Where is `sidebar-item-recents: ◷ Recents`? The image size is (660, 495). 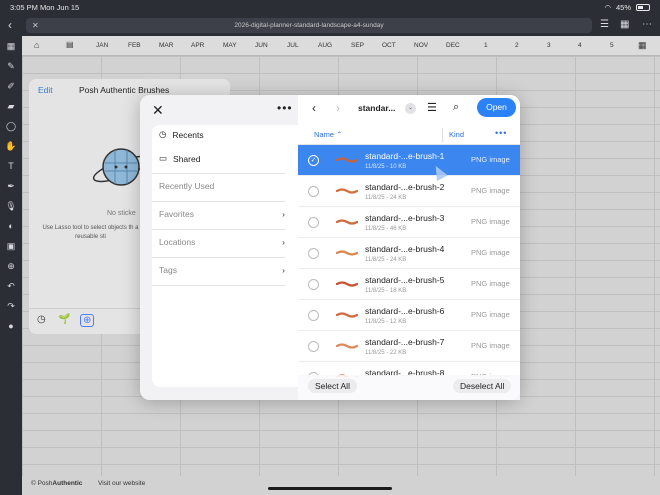
sidebar-item-recents: ◷ Recents is located at coordinates (181, 134).